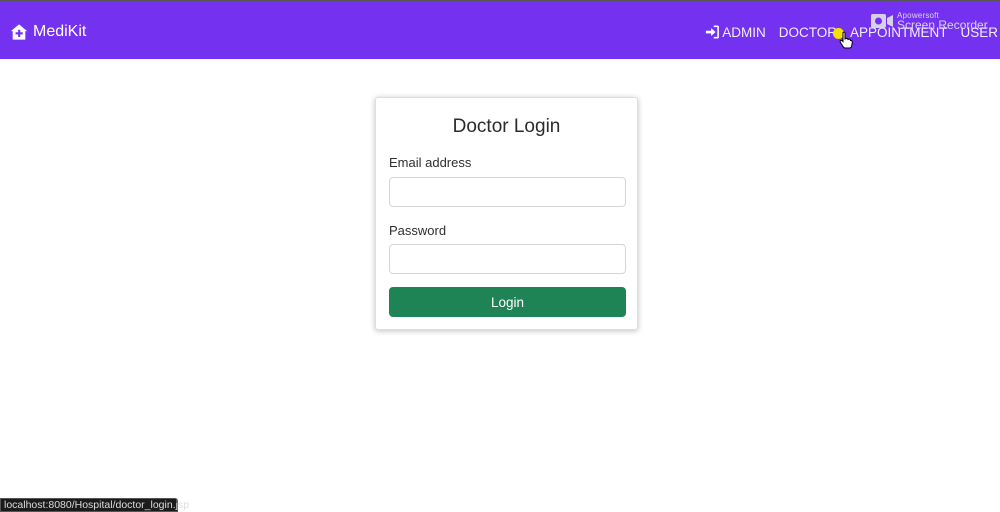  Describe the element at coordinates (882, 21) in the screenshot. I see `video-camera-icon` at that location.